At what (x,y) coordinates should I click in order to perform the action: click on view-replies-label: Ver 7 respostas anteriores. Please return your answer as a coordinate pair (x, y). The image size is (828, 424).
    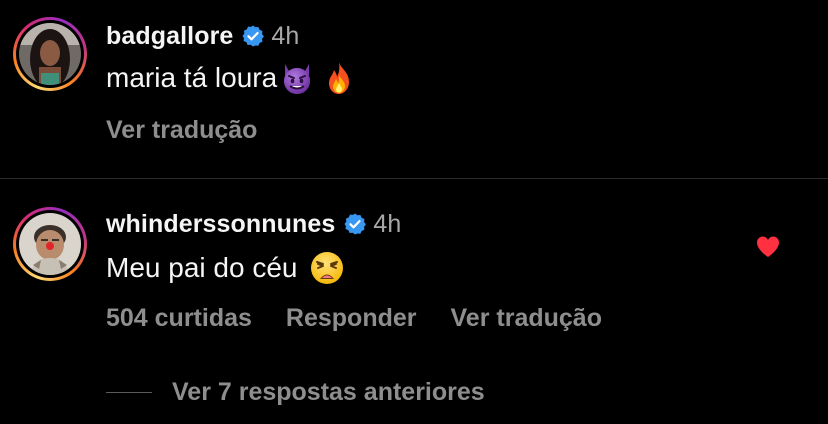
    Looking at the image, I should click on (328, 391).